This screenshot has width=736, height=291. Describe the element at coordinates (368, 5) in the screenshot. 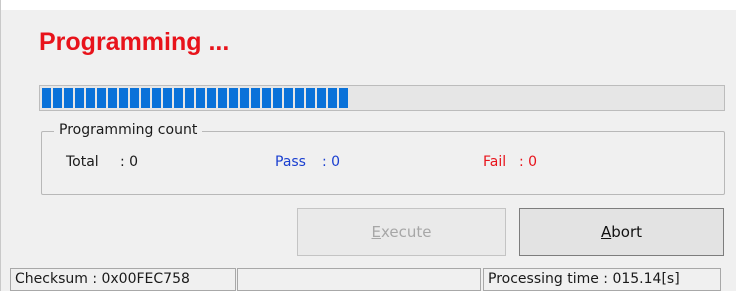

I see `top-strip` at that location.